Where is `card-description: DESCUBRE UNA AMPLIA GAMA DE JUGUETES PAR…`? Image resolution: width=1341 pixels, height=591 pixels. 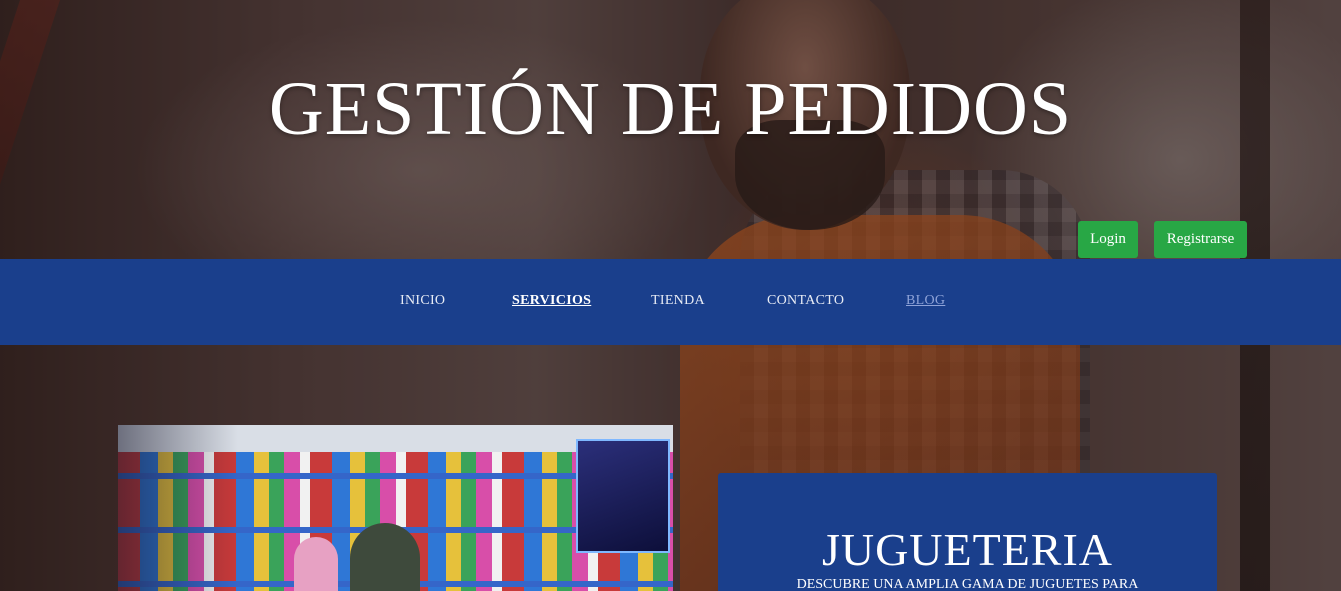
card-description: DESCUBRE UNA AMPLIA GAMA DE JUGUETES PAR… is located at coordinates (967, 584).